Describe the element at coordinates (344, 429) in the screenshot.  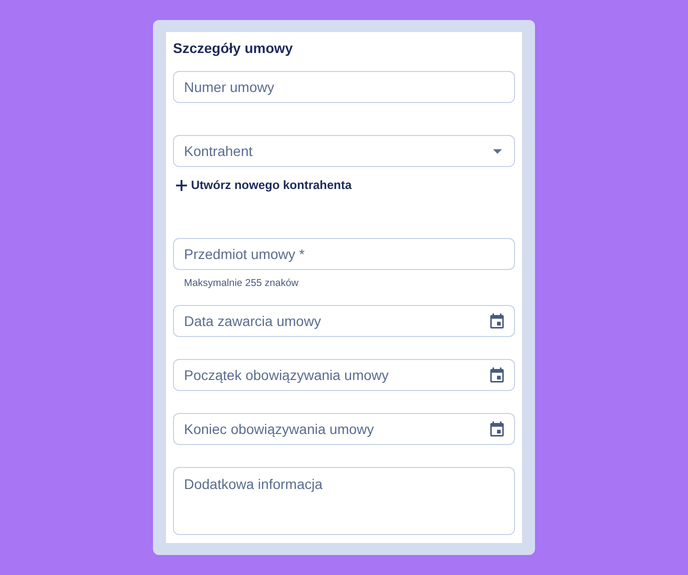
I see `date-field: Koniec obowiązywania umowy` at that location.